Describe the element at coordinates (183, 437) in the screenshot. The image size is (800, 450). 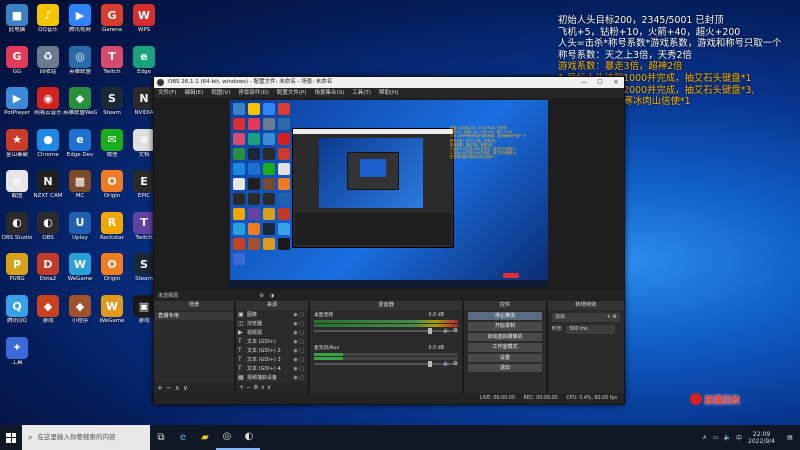
I see `edge-icon: e` at that location.